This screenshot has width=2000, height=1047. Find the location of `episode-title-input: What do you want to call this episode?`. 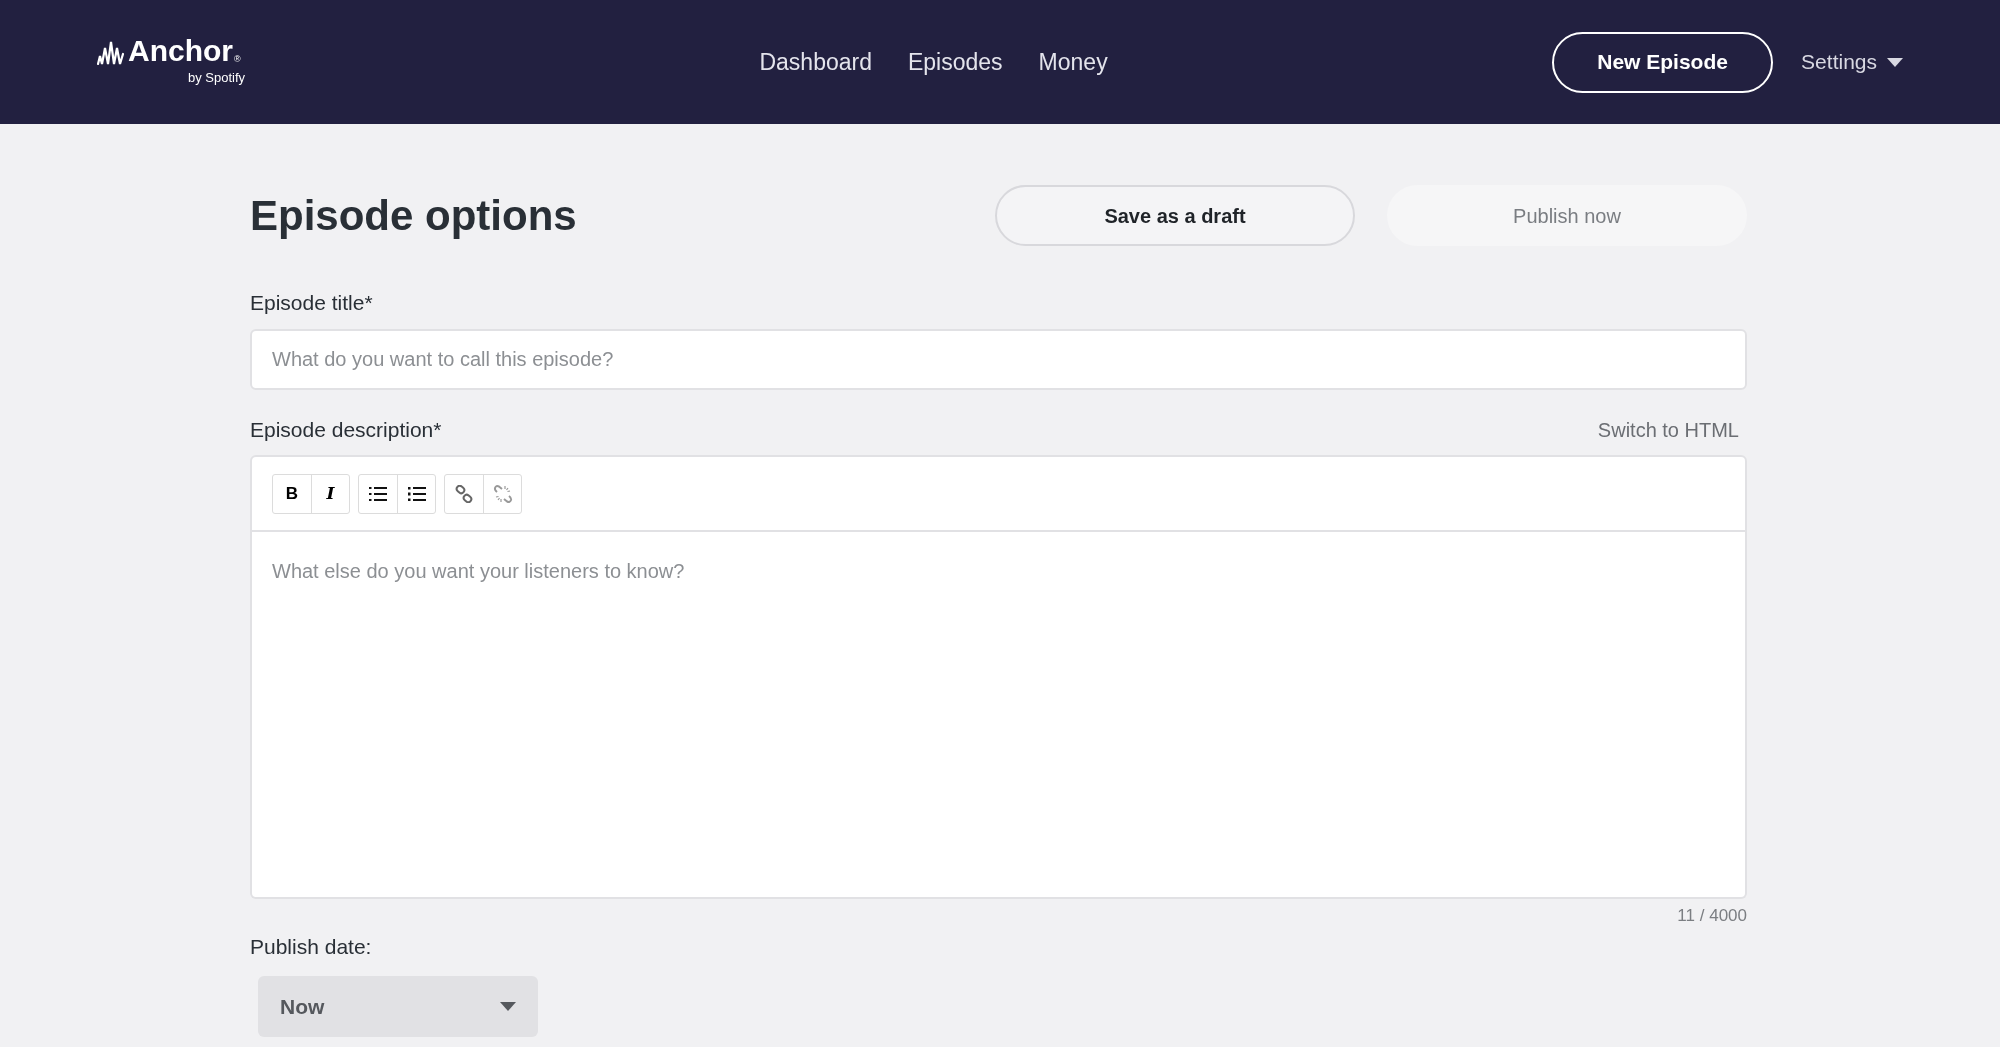

episode-title-input: What do you want to call this episode? is located at coordinates (998, 359).